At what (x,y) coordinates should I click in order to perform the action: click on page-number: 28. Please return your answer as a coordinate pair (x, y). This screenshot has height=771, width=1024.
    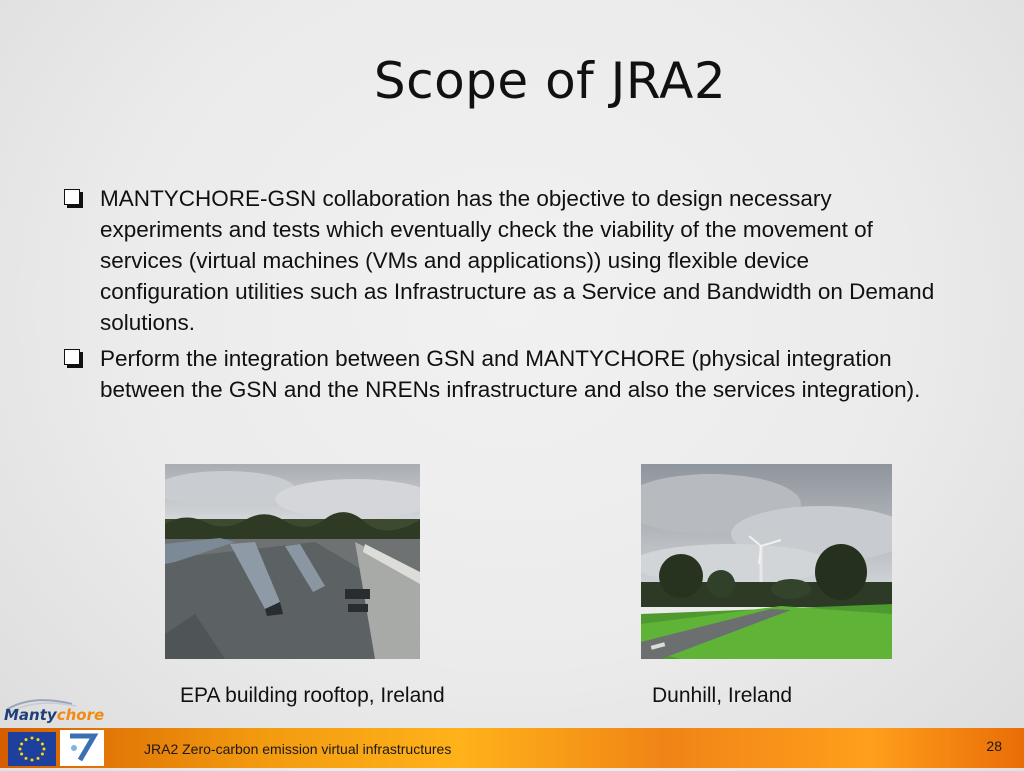
    Looking at the image, I should click on (994, 746).